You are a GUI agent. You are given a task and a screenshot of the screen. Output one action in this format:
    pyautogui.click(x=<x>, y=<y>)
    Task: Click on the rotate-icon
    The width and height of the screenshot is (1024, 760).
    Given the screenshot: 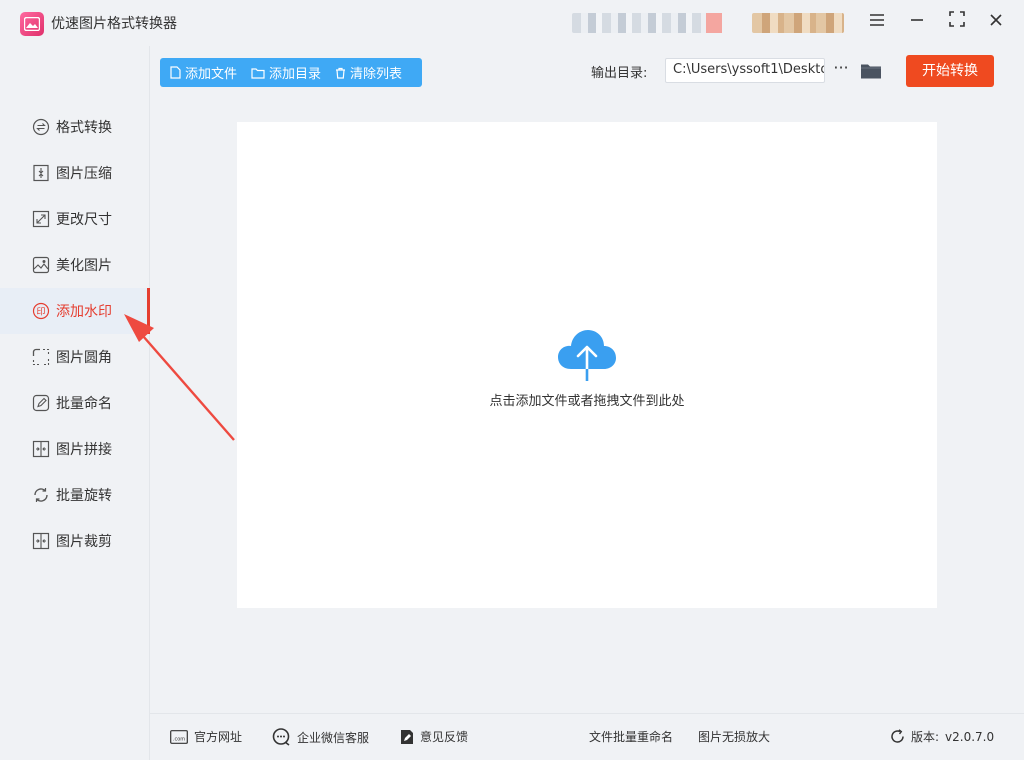 What is the action you would take?
    pyautogui.click(x=41, y=495)
    